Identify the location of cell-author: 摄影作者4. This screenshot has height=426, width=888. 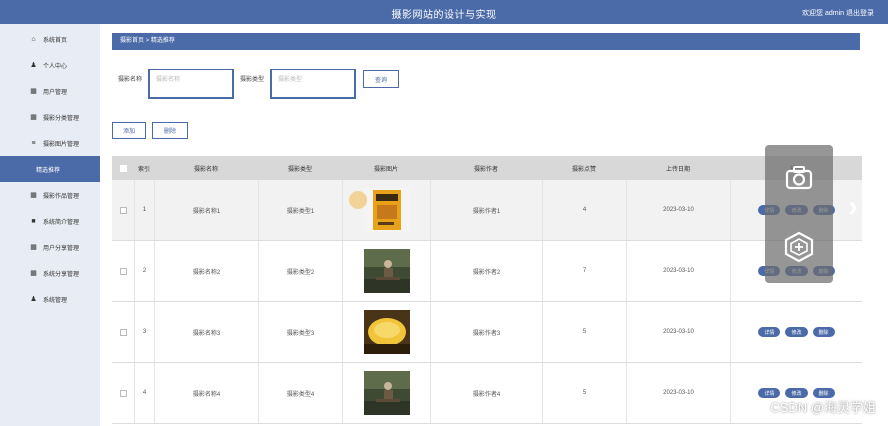
(486, 393).